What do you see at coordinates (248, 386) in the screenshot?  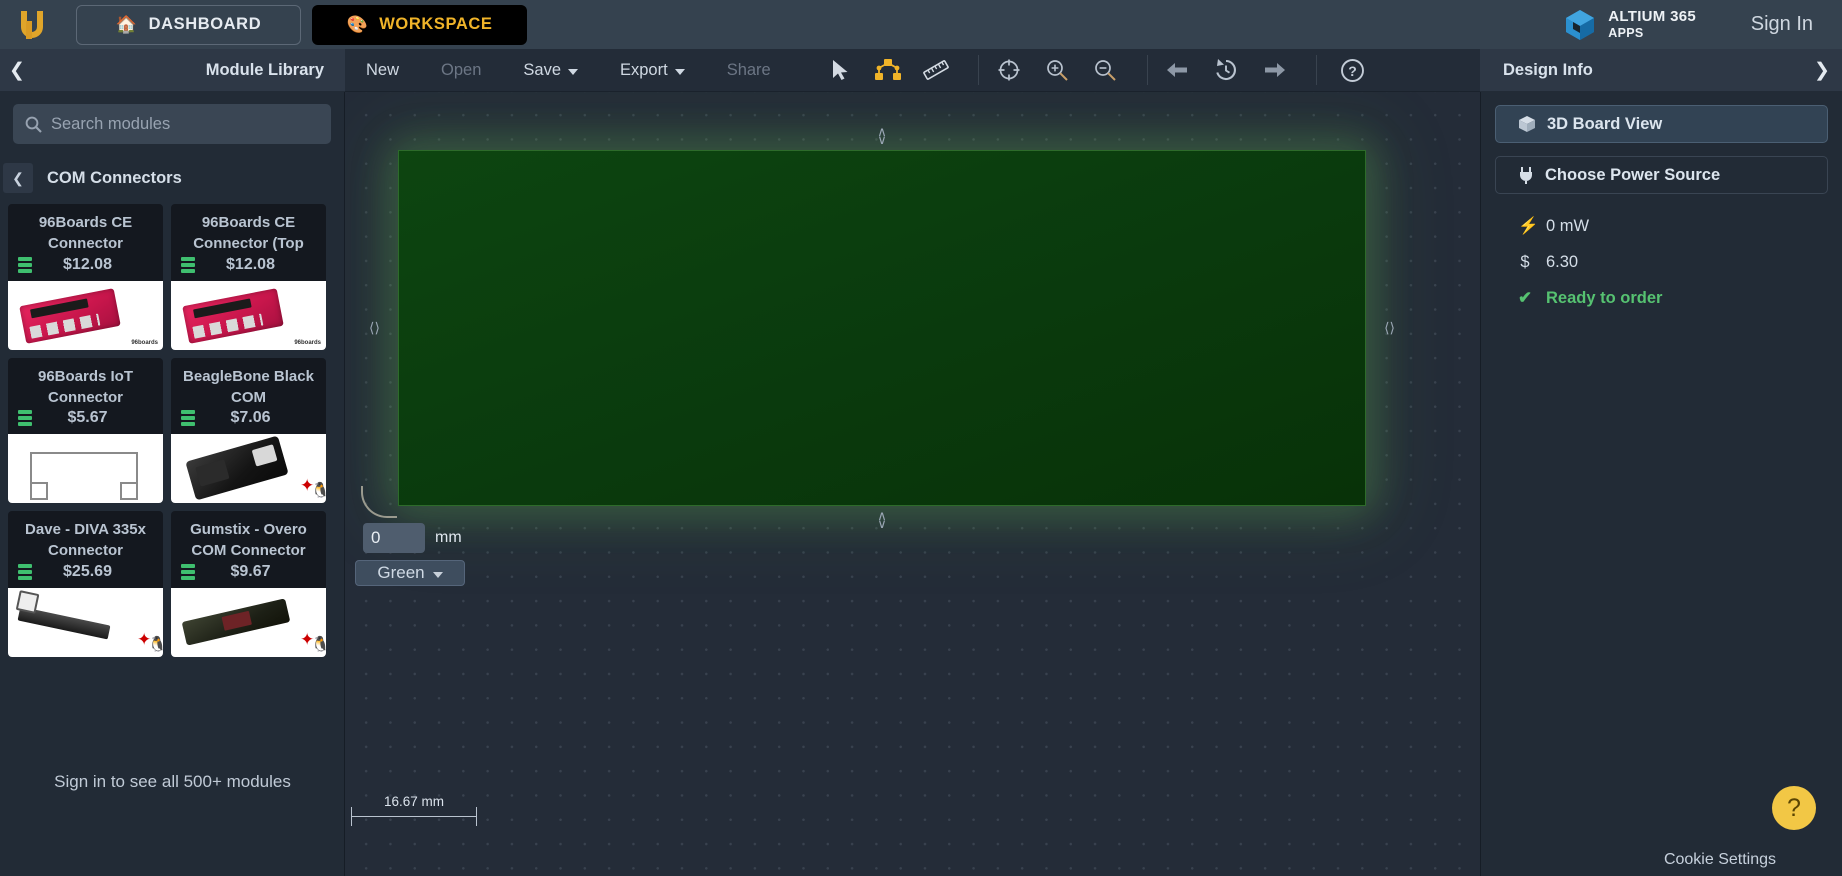 I see `module-name: BeagleBone Black COM` at bounding box center [248, 386].